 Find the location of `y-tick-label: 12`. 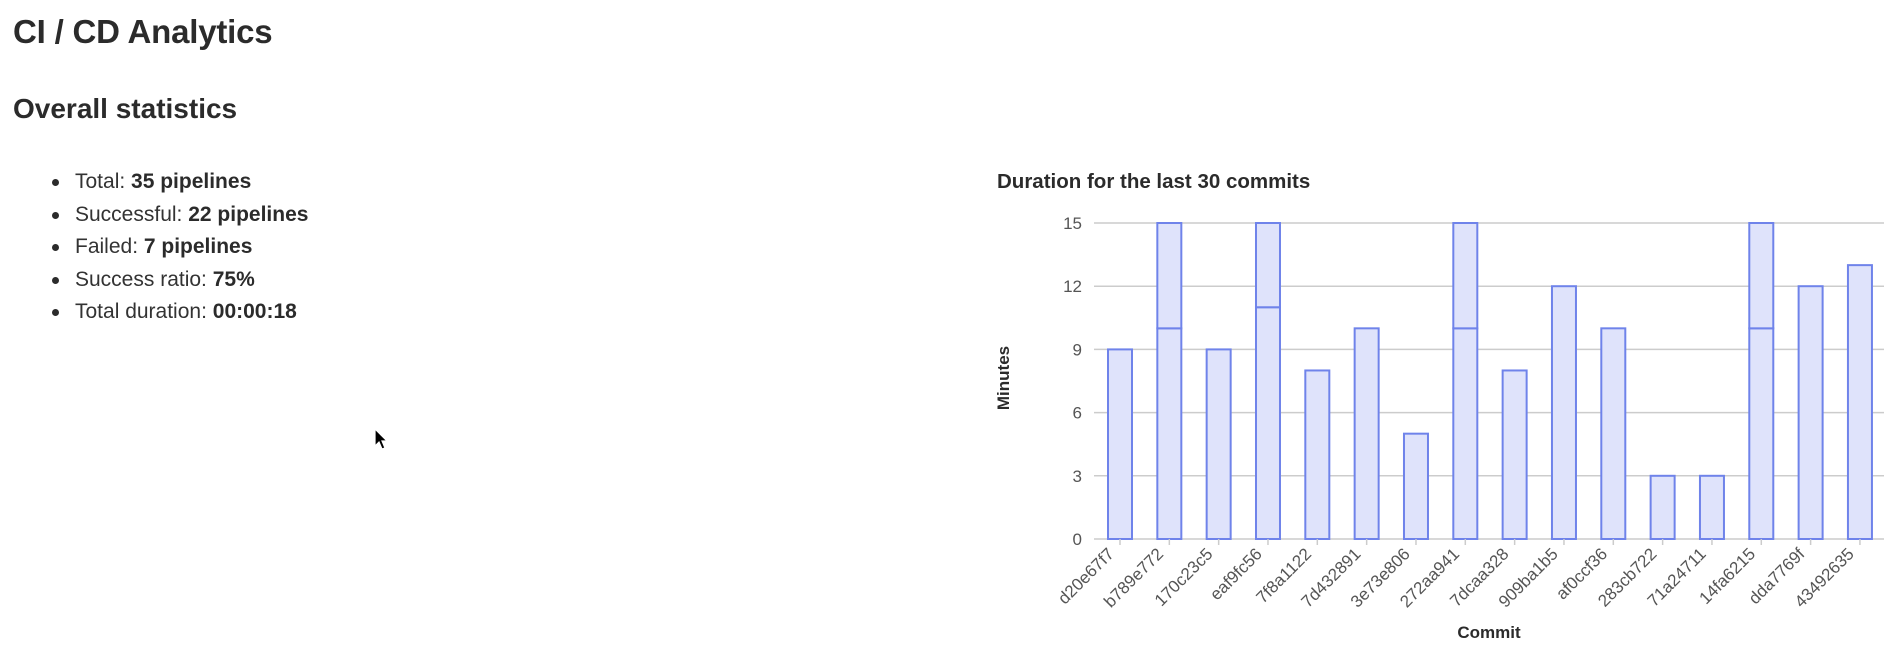

y-tick-label: 12 is located at coordinates (1072, 286).